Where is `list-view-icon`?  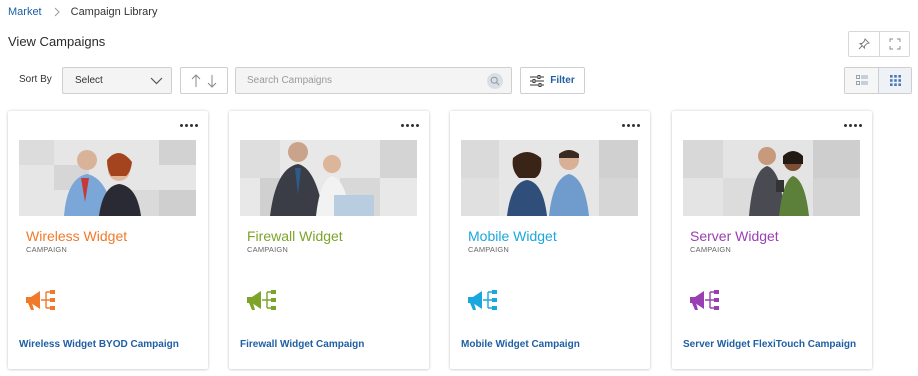 list-view-icon is located at coordinates (861, 80).